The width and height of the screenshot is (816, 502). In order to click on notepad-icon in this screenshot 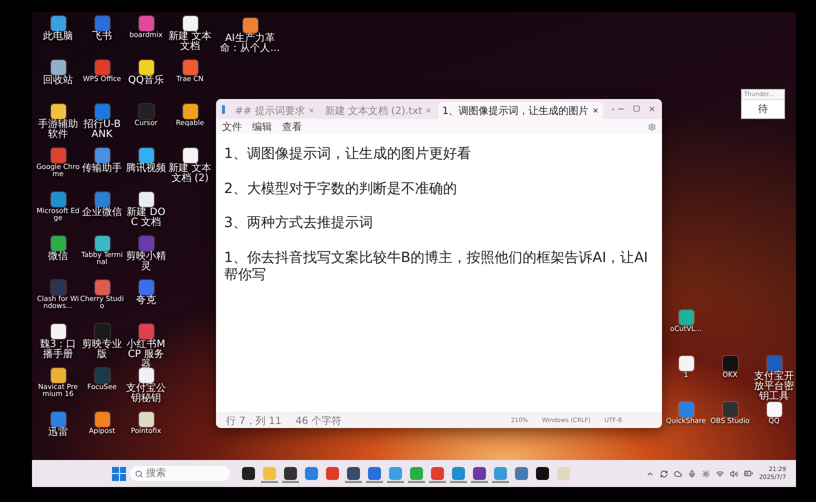, I will do `click(223, 109)`.